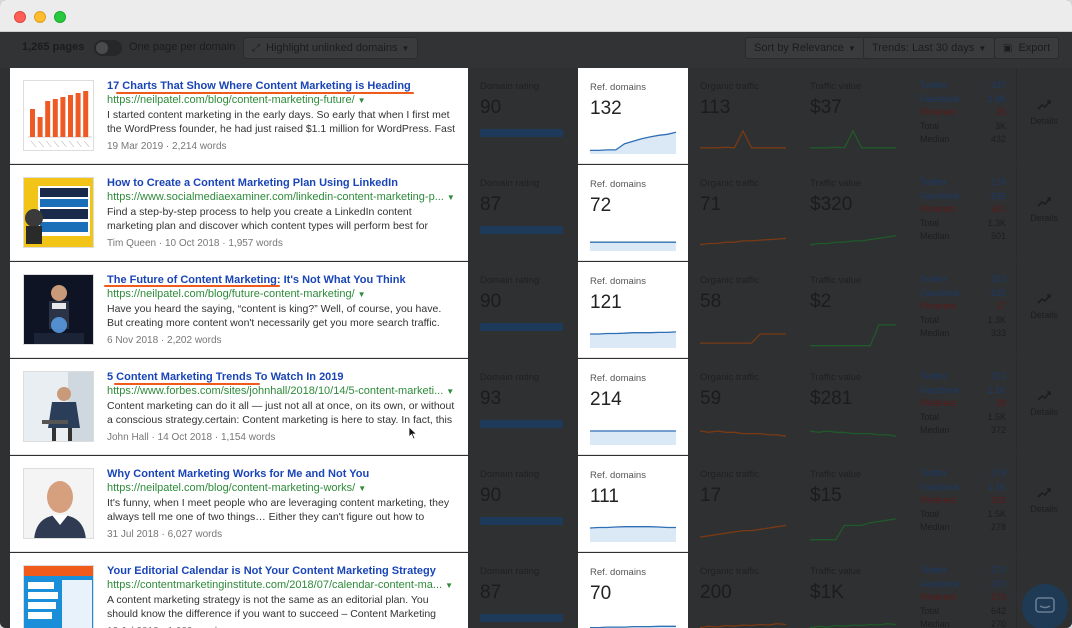 This screenshot has height=628, width=1072. What do you see at coordinates (633, 590) in the screenshot?
I see `ref-domains-cell: Ref. domains 70` at bounding box center [633, 590].